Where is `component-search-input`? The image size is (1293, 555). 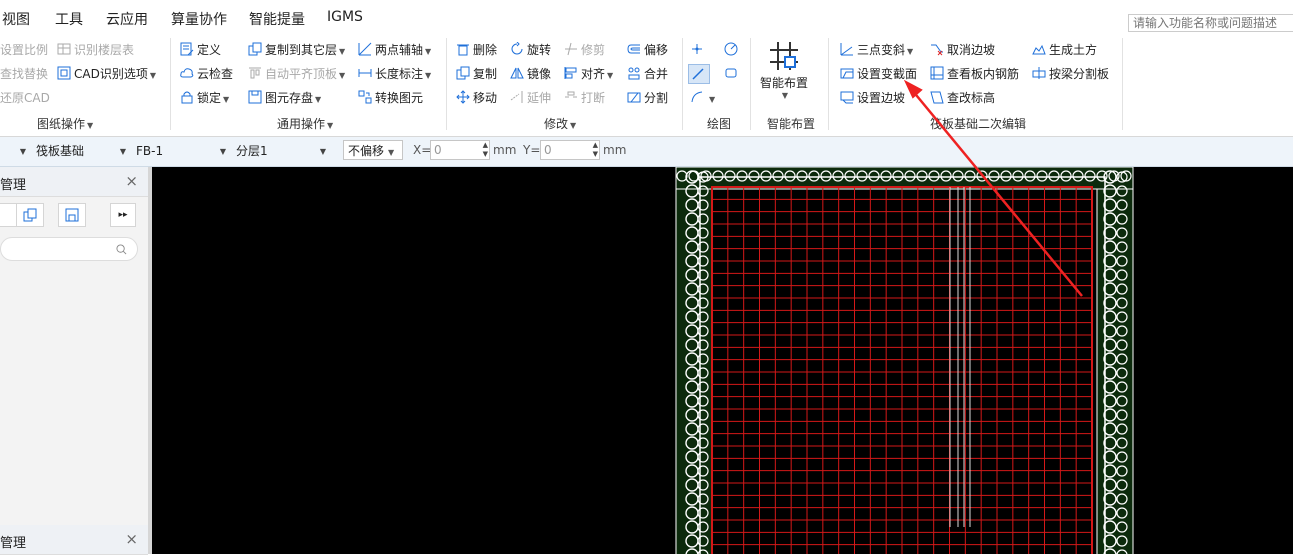
component-search-input is located at coordinates (69, 249).